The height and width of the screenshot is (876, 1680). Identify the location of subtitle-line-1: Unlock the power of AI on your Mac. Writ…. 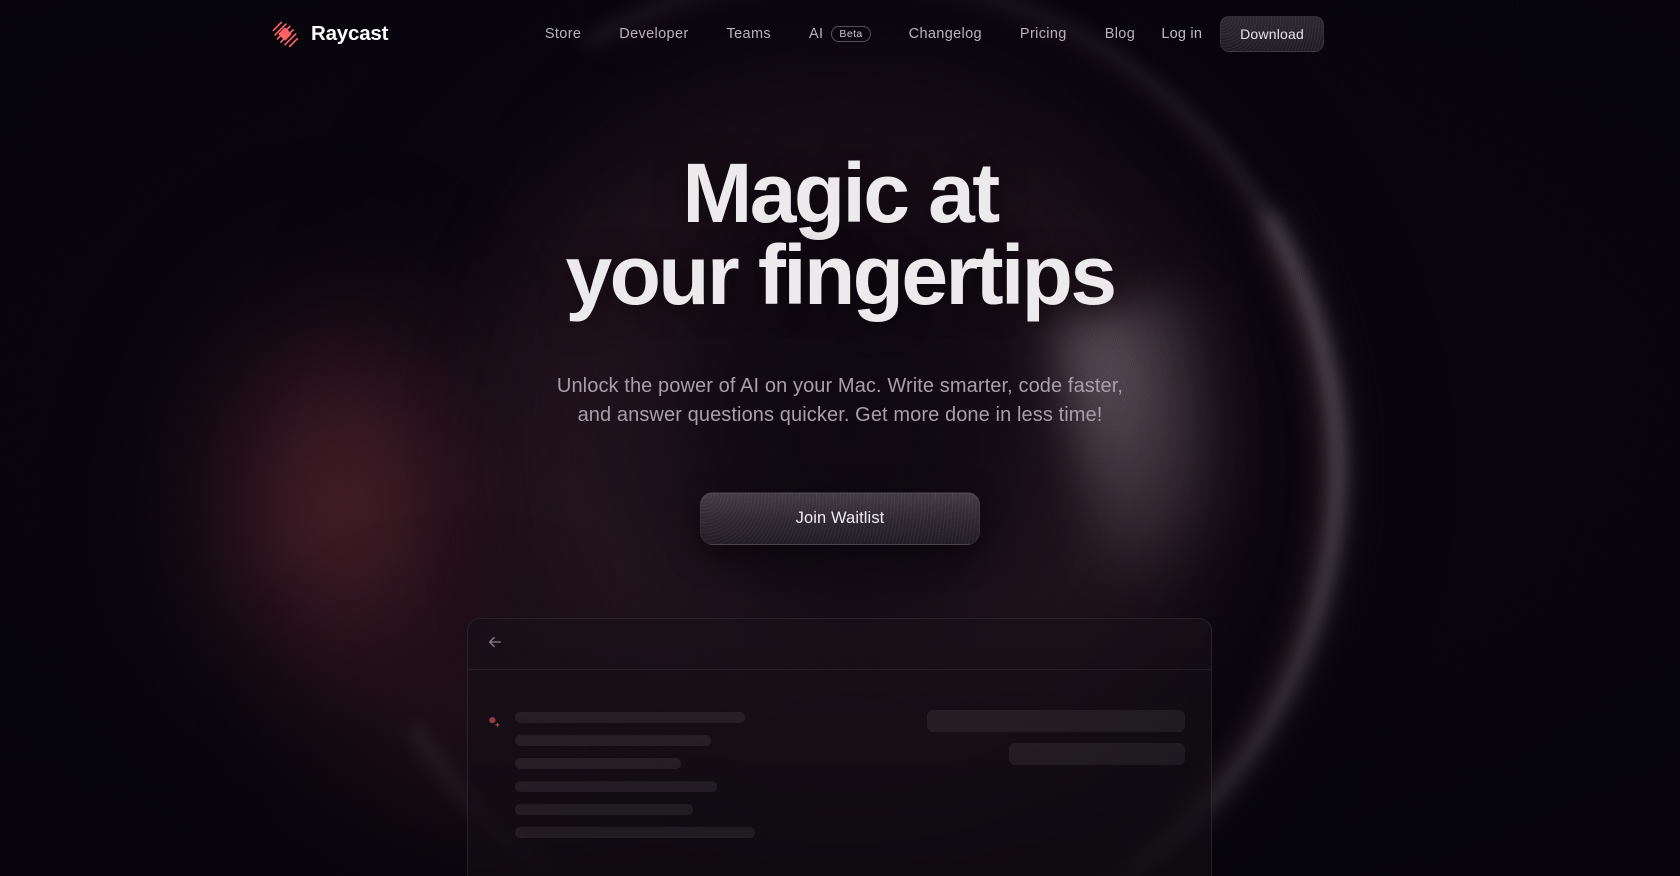
(840, 385).